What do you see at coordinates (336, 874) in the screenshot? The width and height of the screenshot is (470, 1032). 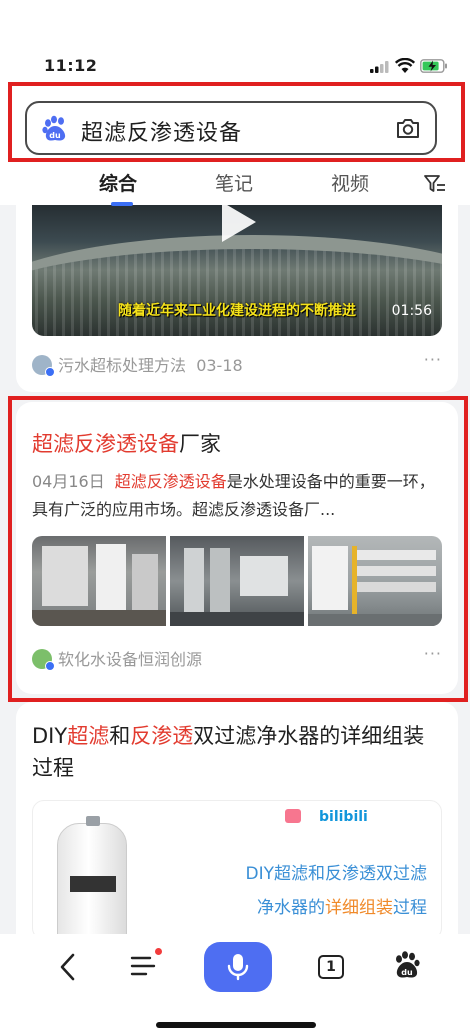 I see `thumbnail-text-line1: DIY超滤和反渗透双过滤` at bounding box center [336, 874].